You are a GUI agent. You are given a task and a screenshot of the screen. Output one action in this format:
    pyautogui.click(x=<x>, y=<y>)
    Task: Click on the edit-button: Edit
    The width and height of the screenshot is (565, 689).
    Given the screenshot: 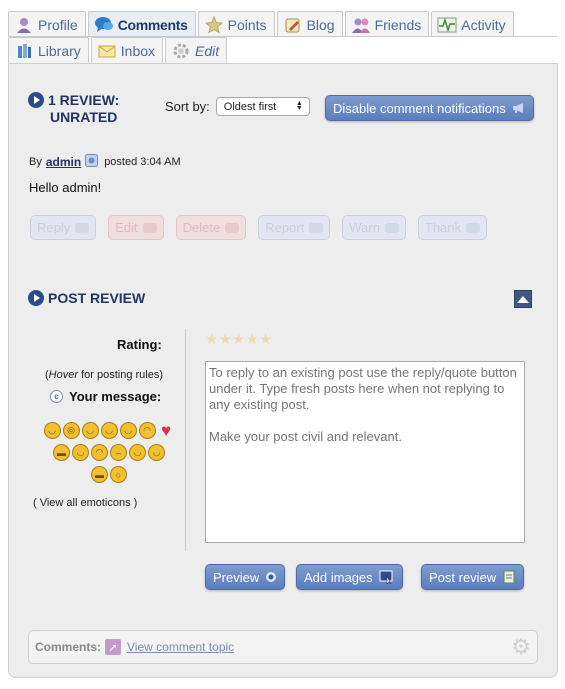 What is the action you would take?
    pyautogui.click(x=136, y=227)
    